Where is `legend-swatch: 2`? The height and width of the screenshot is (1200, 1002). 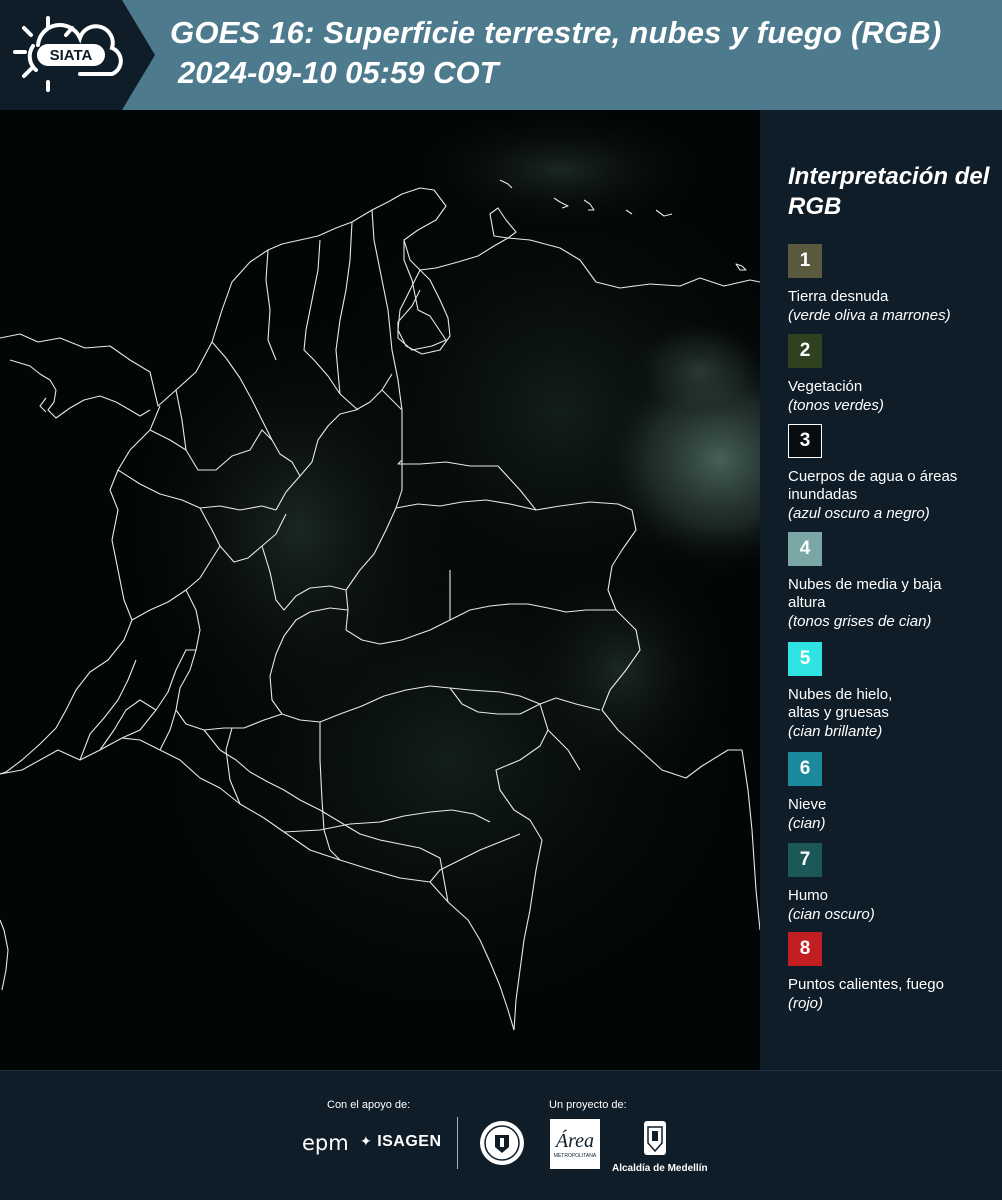
legend-swatch: 2 is located at coordinates (805, 351).